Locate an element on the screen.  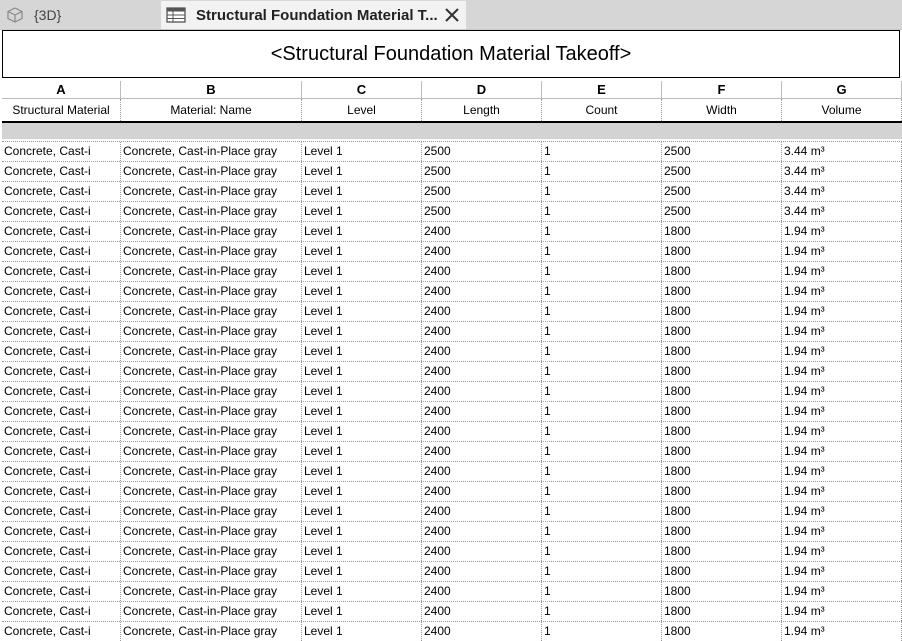
column-letter: A is located at coordinates (61, 90).